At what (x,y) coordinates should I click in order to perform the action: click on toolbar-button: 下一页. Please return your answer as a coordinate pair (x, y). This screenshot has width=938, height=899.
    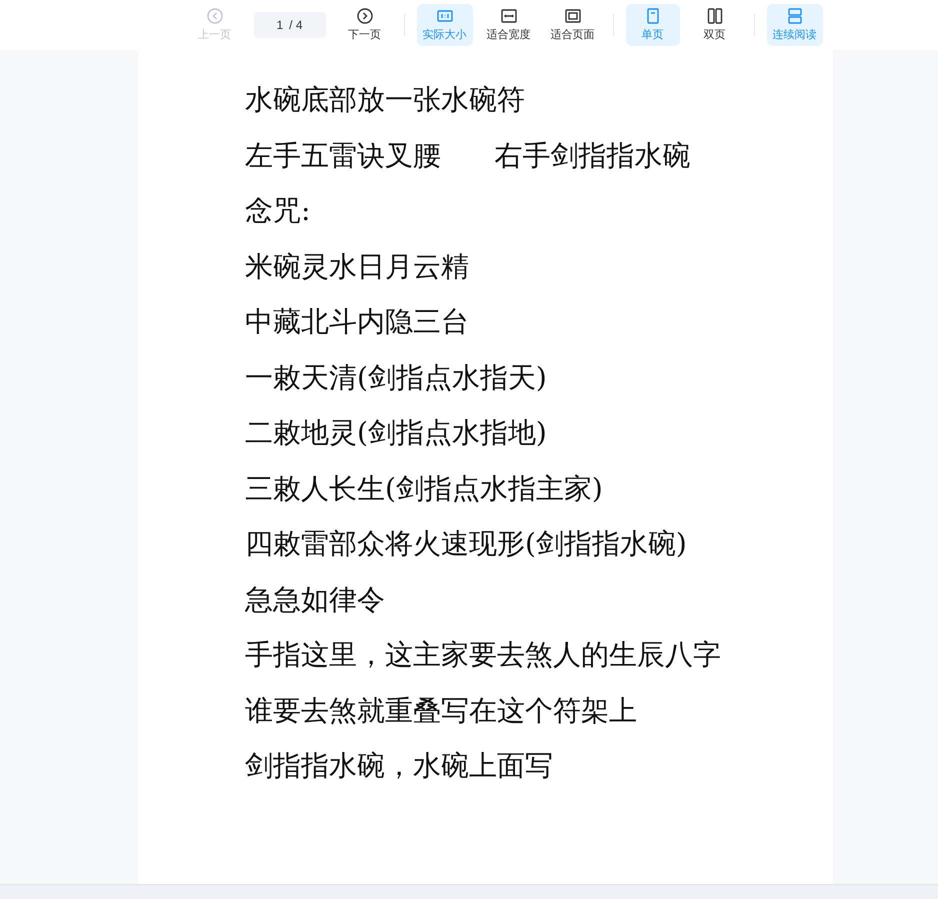
    Looking at the image, I should click on (365, 25).